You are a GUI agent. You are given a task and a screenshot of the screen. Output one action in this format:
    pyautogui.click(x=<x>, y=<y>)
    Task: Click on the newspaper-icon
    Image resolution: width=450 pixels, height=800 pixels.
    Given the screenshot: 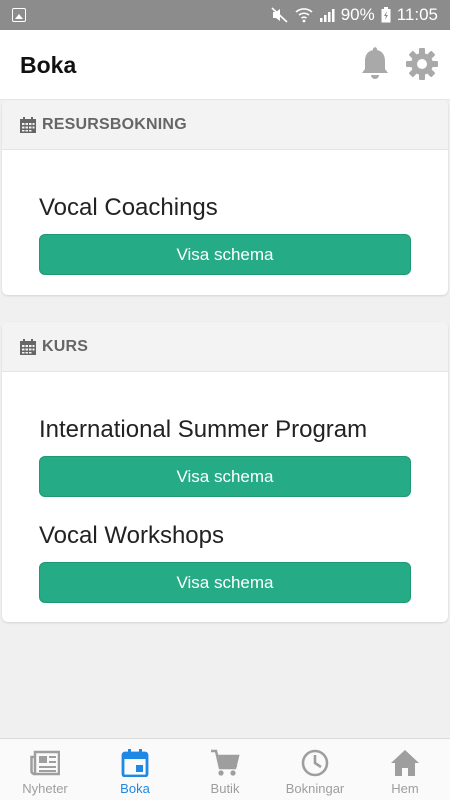 What is the action you would take?
    pyautogui.click(x=45, y=763)
    